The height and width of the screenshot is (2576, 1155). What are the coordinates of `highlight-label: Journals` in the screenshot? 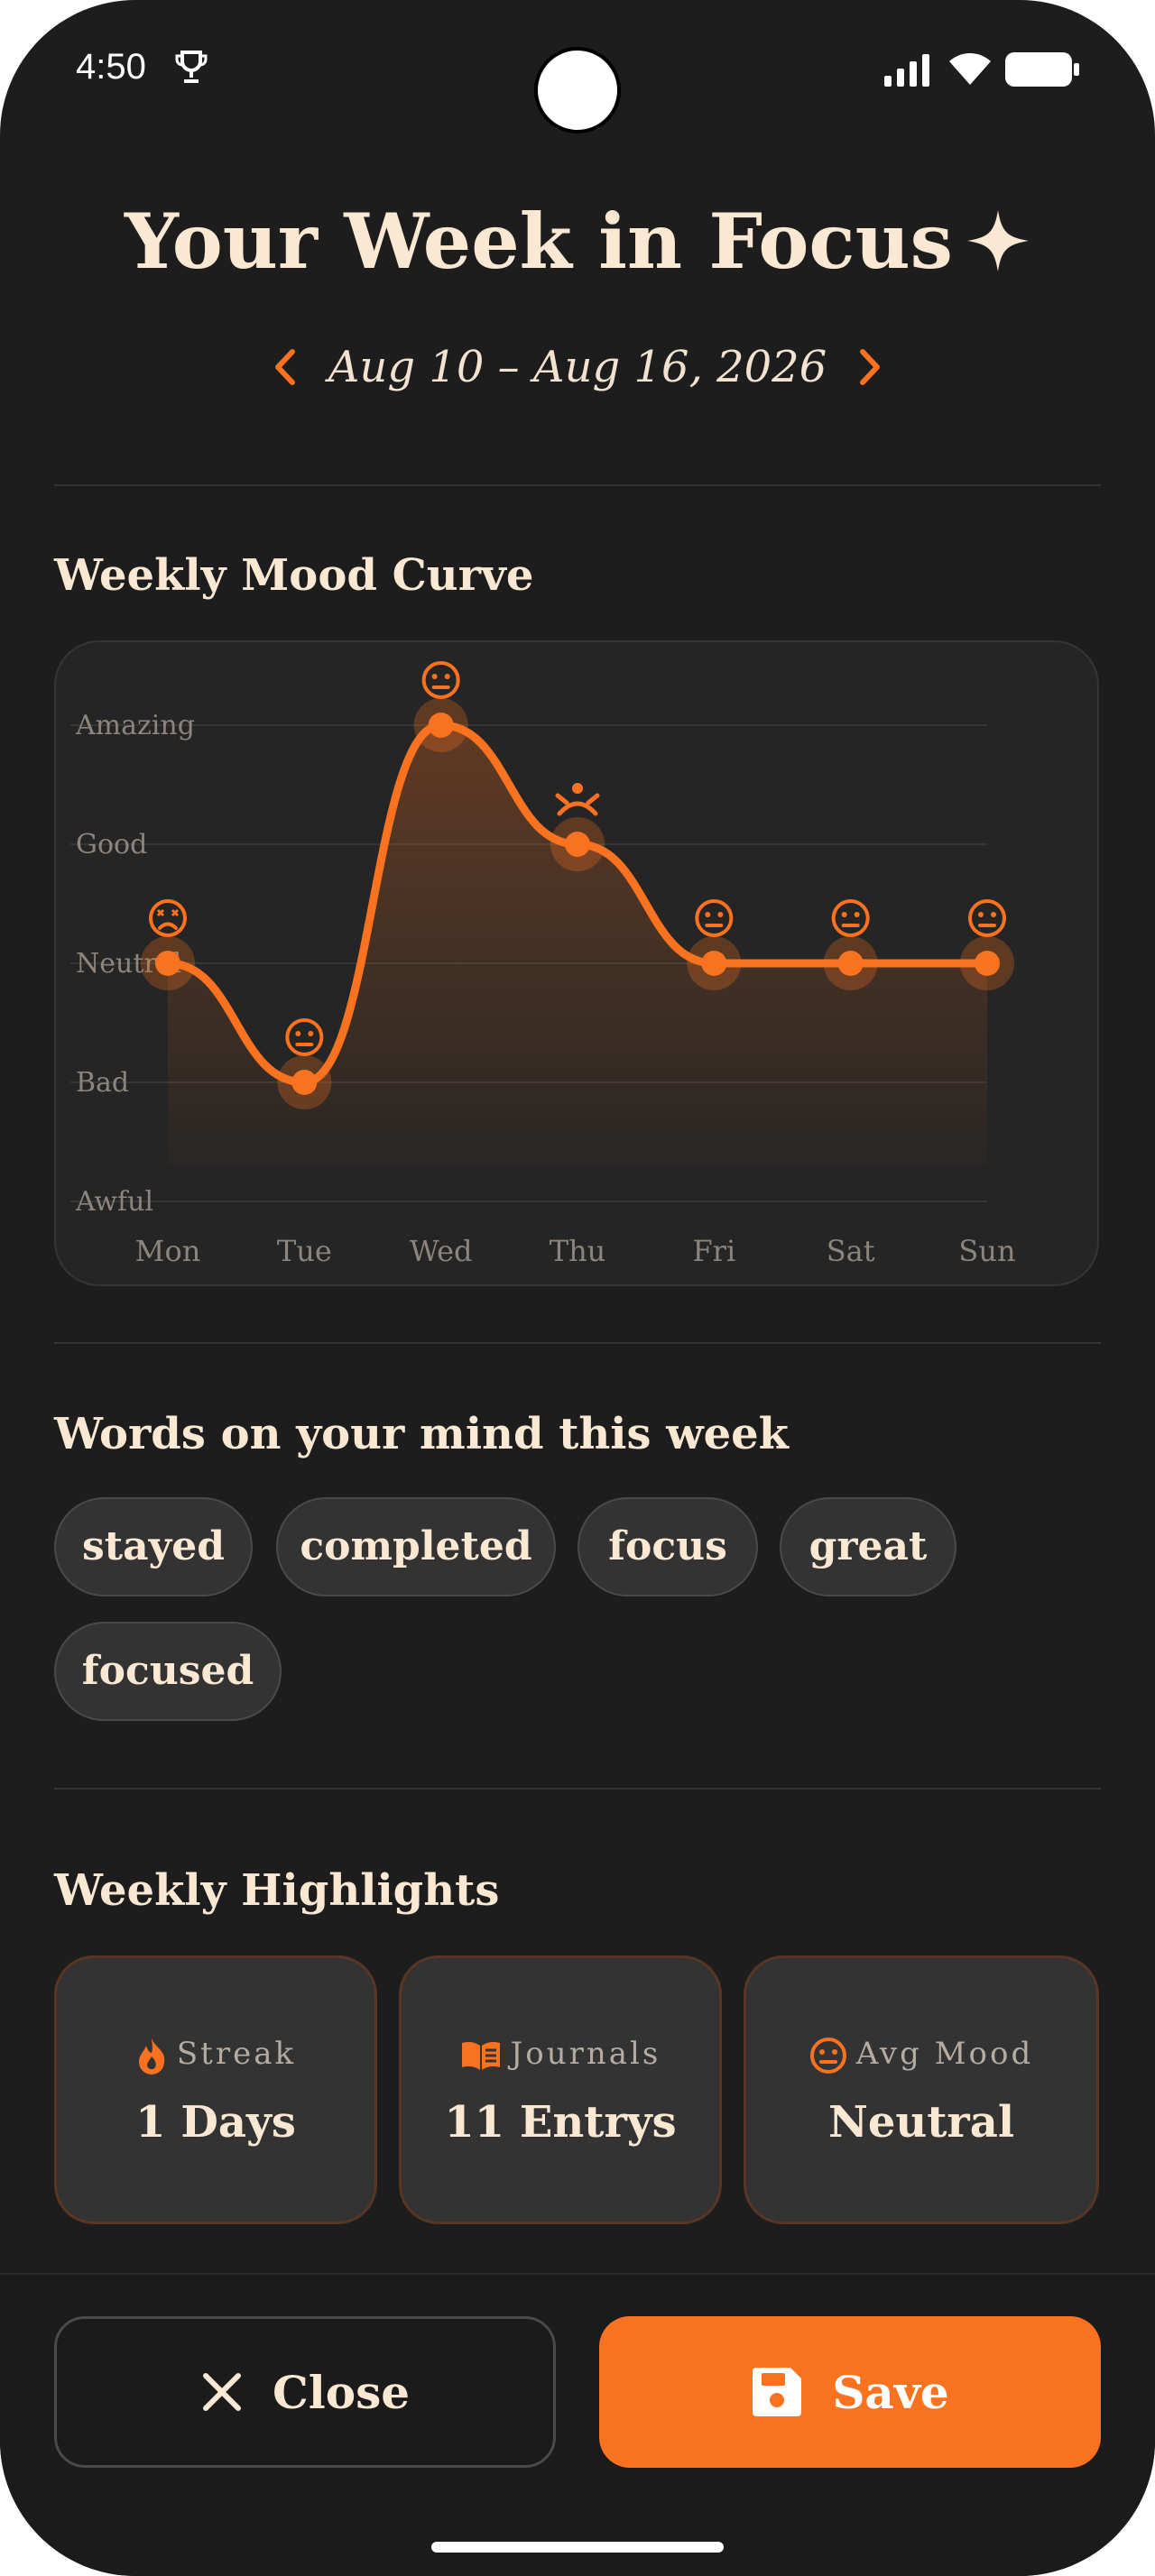 It's located at (585, 2054).